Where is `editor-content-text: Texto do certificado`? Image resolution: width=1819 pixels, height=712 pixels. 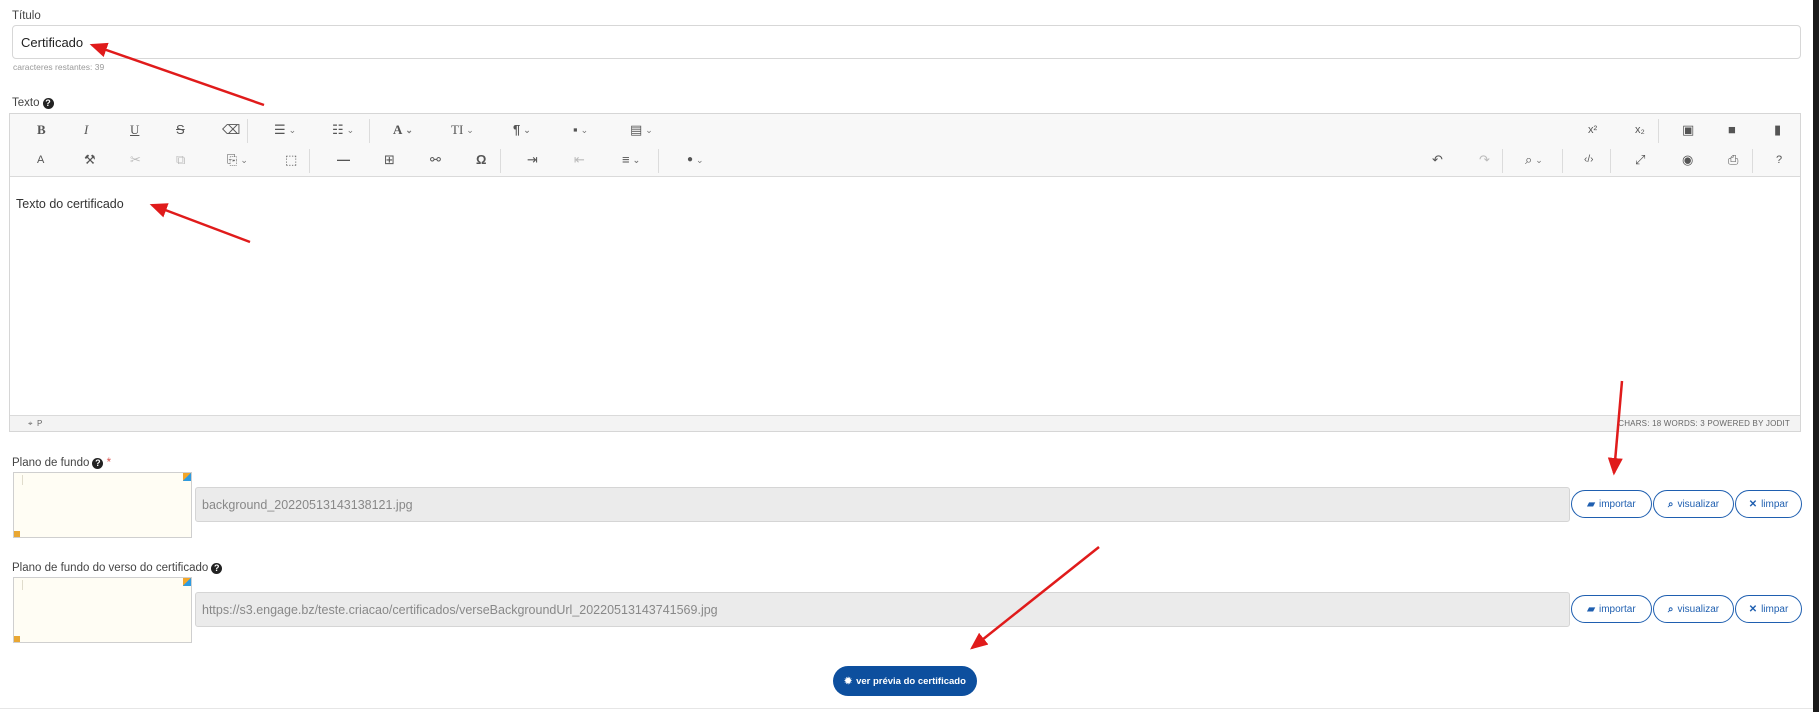 editor-content-text: Texto do certificado is located at coordinates (70, 204).